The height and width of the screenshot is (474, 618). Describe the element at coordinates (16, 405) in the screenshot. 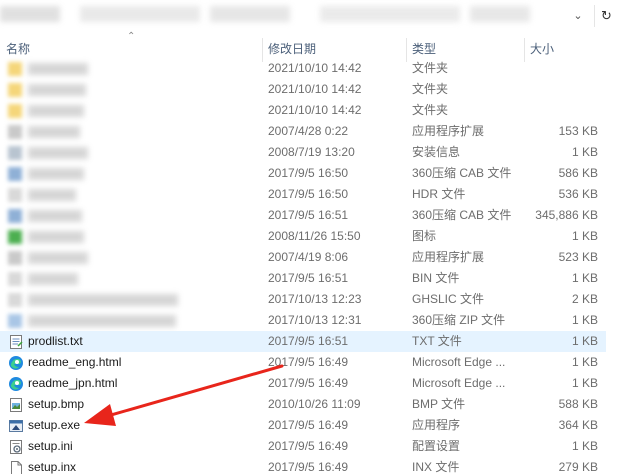

I see `bmp-icon` at that location.